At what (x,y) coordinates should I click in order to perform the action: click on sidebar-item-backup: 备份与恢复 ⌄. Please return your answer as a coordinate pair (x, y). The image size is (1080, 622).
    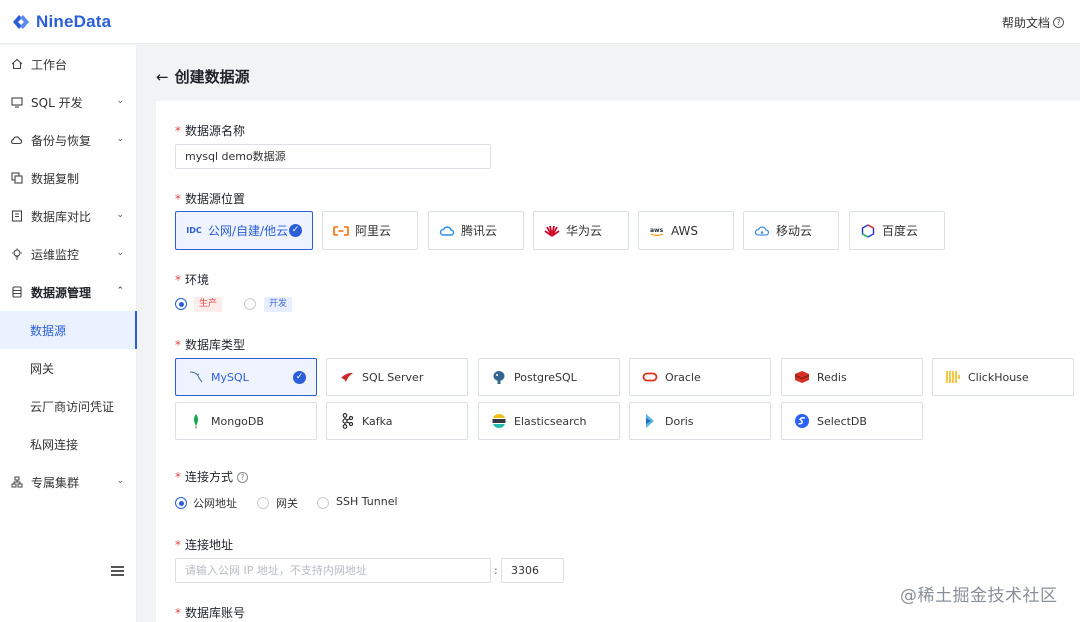
    Looking at the image, I should click on (68, 140).